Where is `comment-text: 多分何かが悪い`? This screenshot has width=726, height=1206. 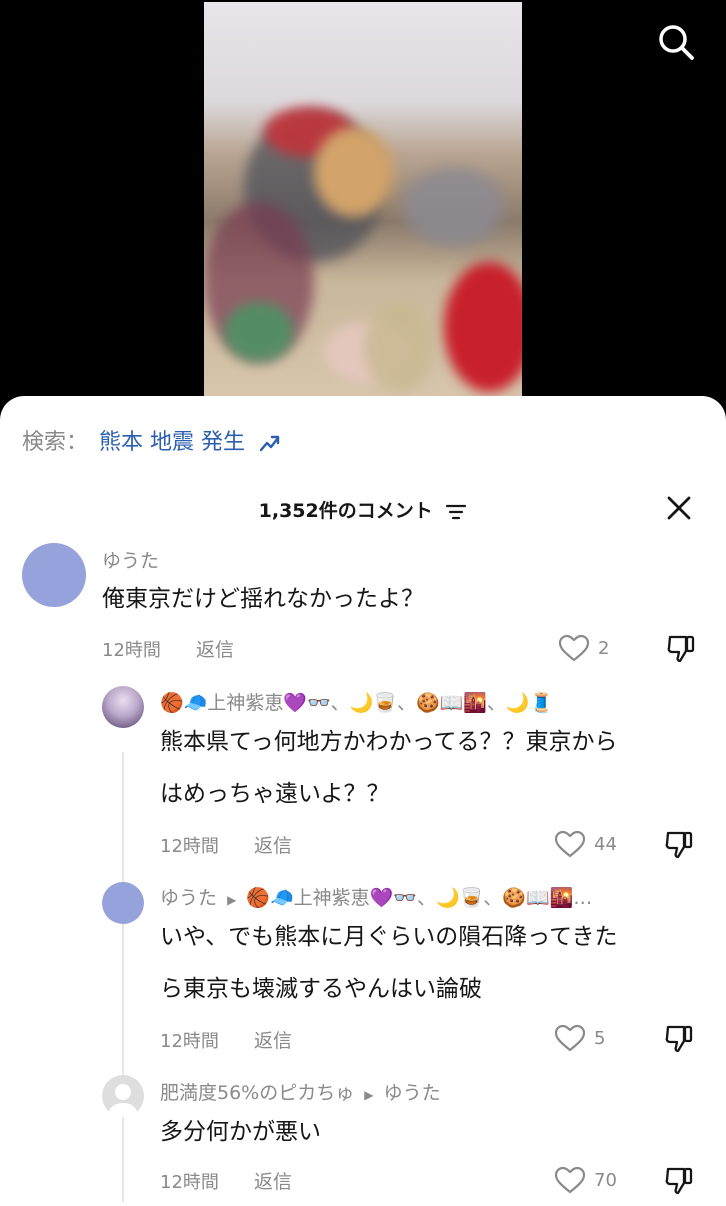
comment-text: 多分何かが悪い is located at coordinates (240, 1132).